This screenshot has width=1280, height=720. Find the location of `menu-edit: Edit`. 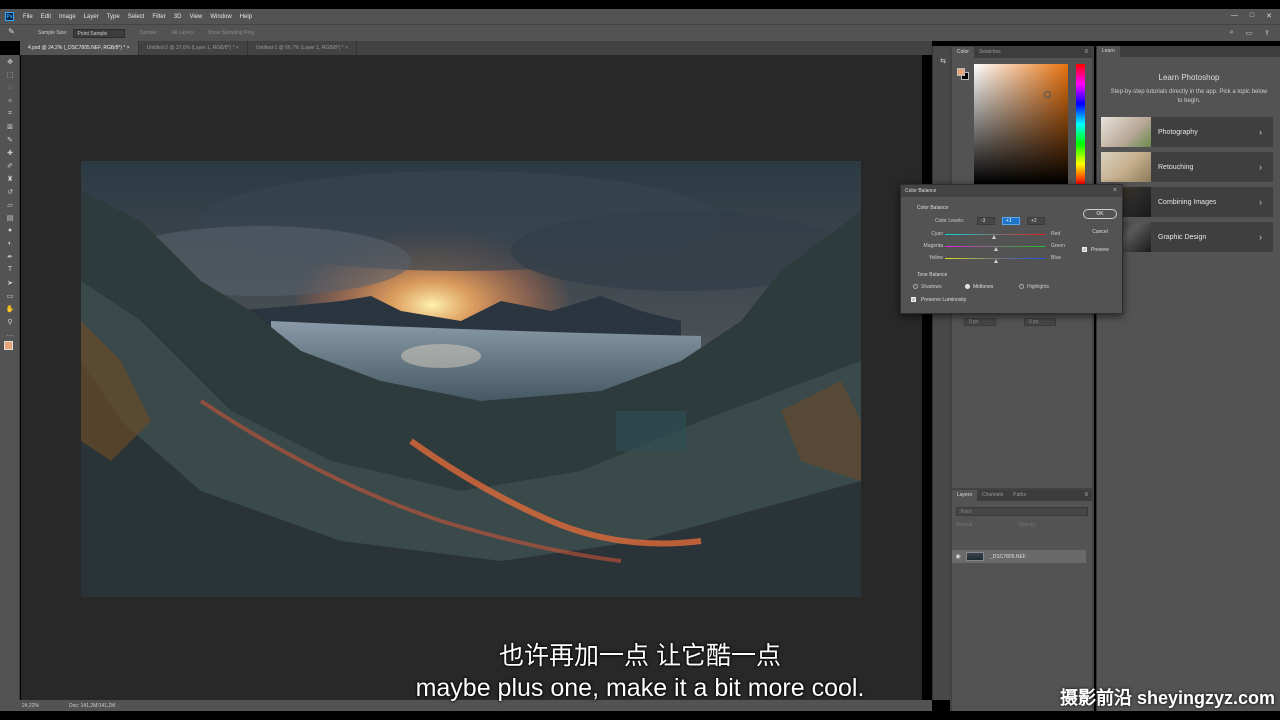

menu-edit: Edit is located at coordinates (46, 17).